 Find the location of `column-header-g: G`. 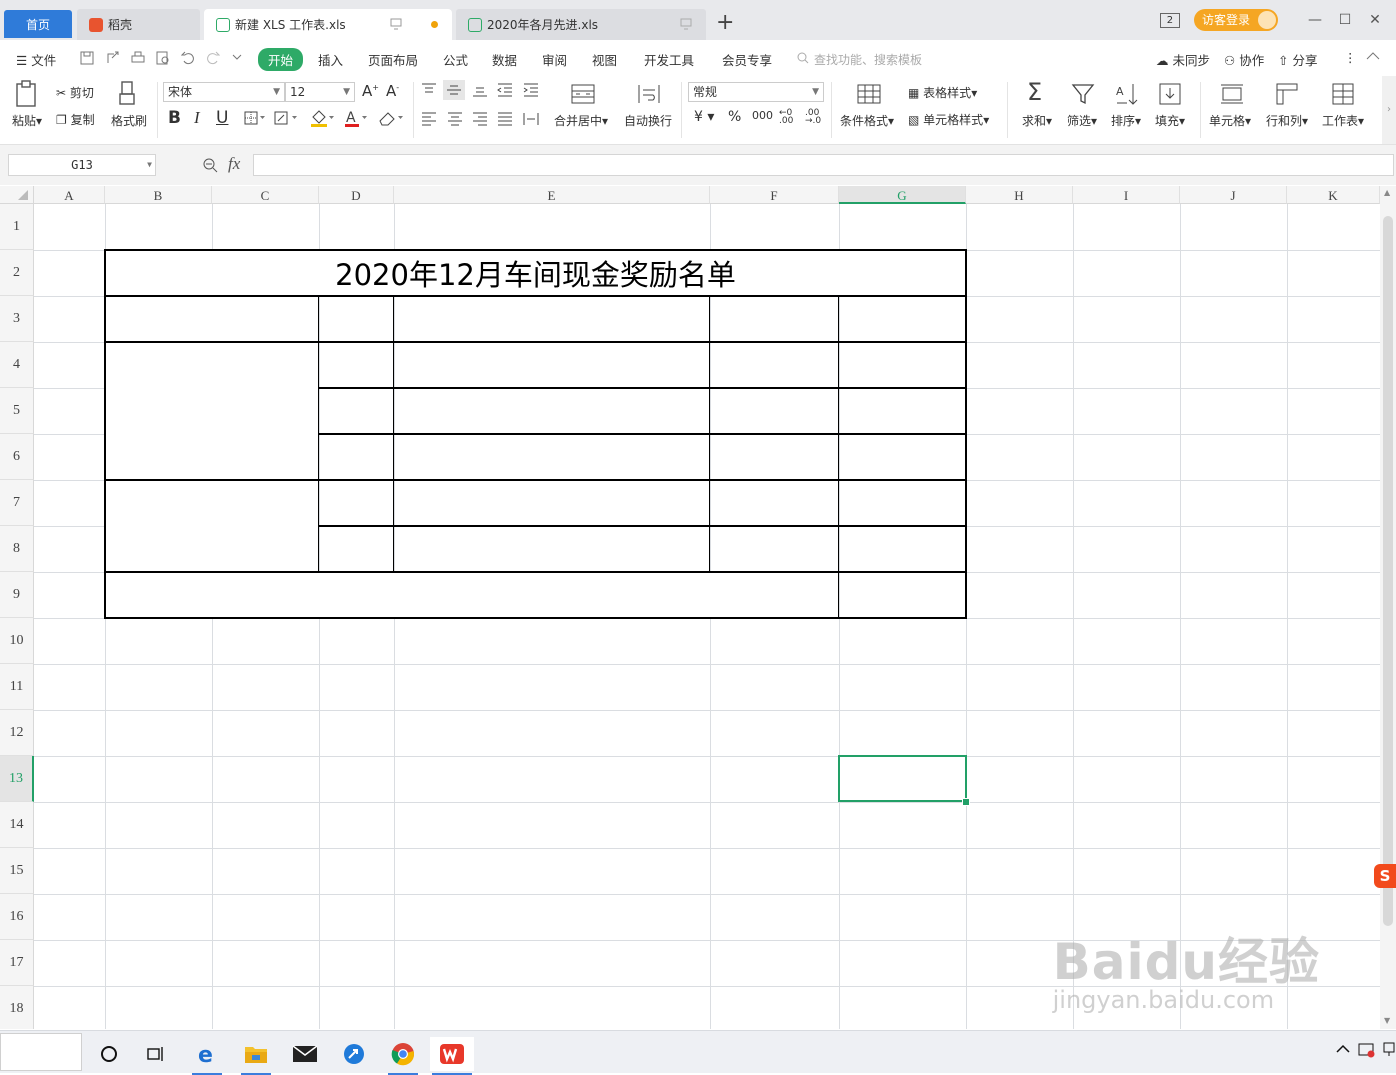

column-header-g: G is located at coordinates (902, 195).